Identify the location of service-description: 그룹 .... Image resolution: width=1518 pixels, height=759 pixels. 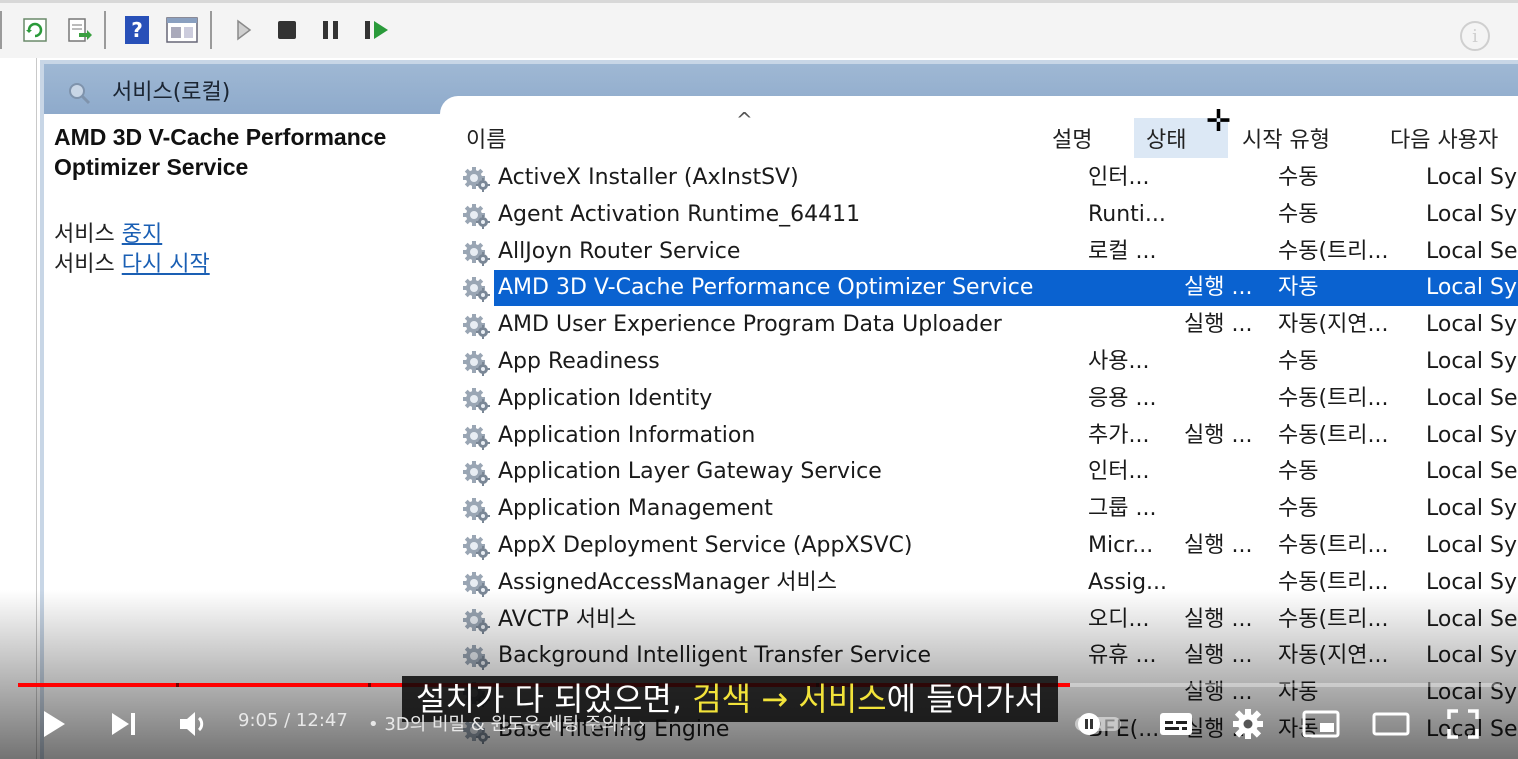
(1122, 509).